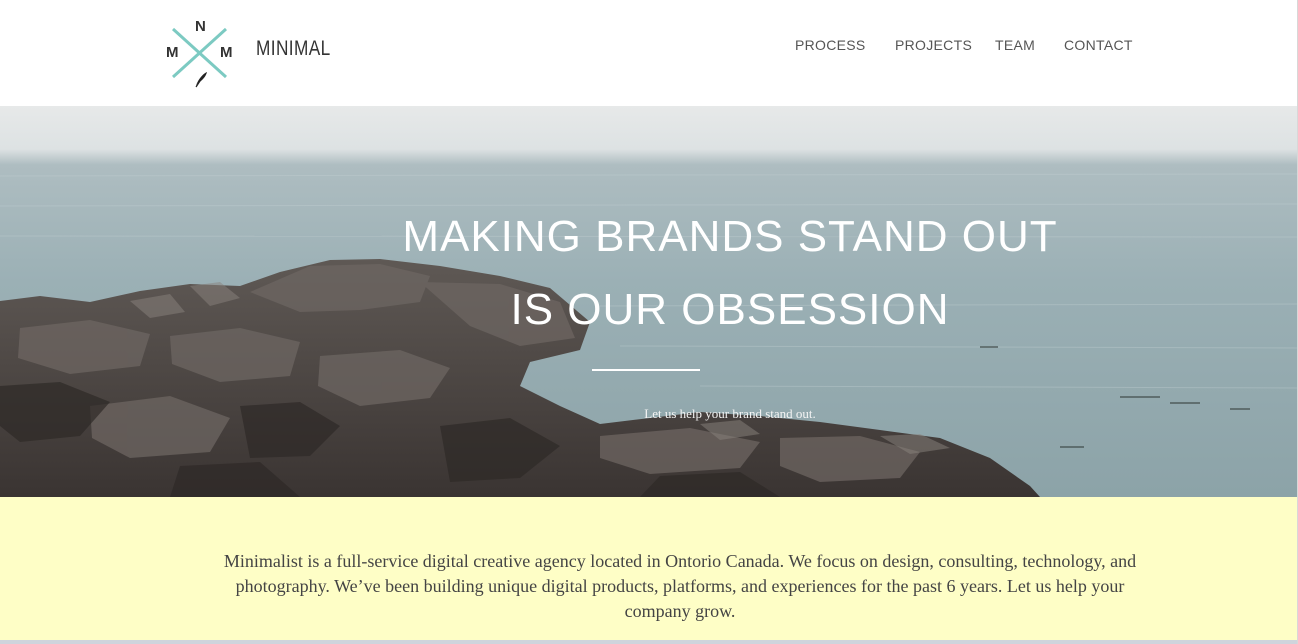  What do you see at coordinates (200, 26) in the screenshot?
I see `logo-letter-top: N` at bounding box center [200, 26].